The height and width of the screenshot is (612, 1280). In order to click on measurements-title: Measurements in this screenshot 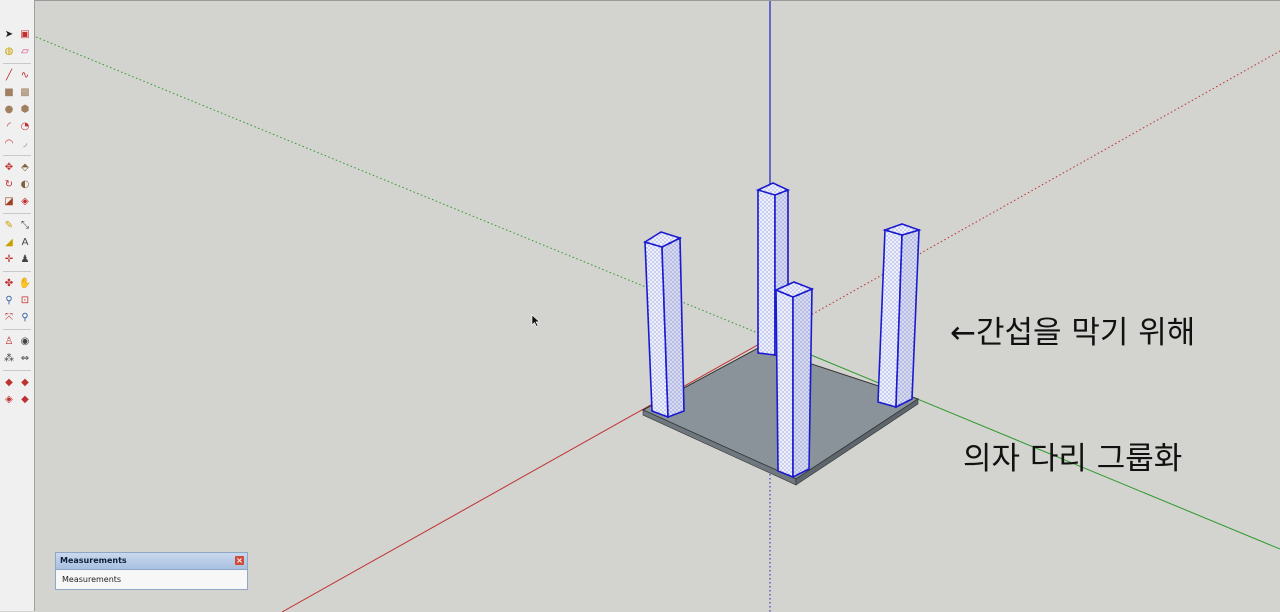, I will do `click(93, 560)`.